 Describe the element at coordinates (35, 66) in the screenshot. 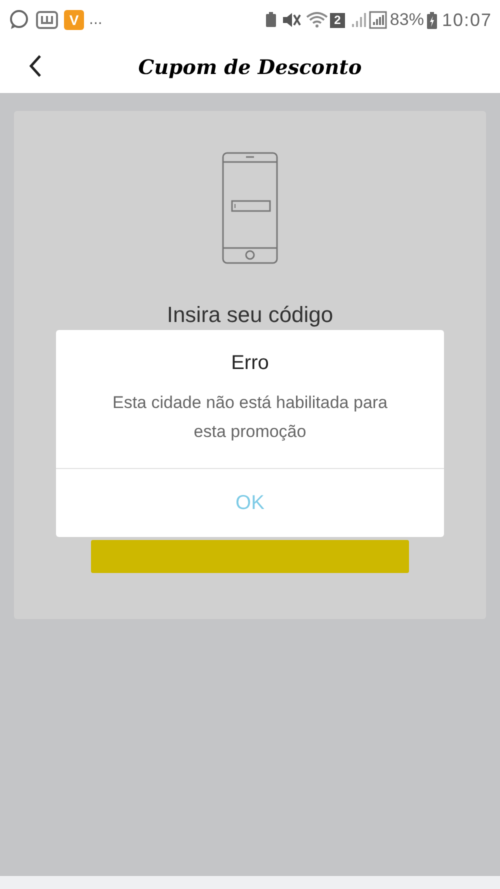

I see `back-icon` at that location.